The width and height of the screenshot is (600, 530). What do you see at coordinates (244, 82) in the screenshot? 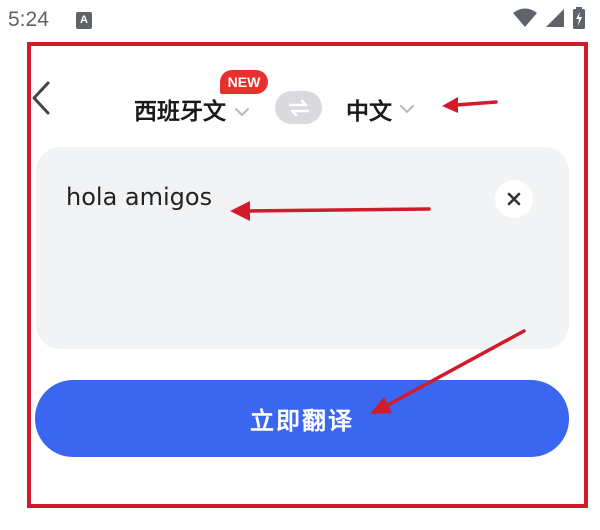
I see `new-badge: NEW` at bounding box center [244, 82].